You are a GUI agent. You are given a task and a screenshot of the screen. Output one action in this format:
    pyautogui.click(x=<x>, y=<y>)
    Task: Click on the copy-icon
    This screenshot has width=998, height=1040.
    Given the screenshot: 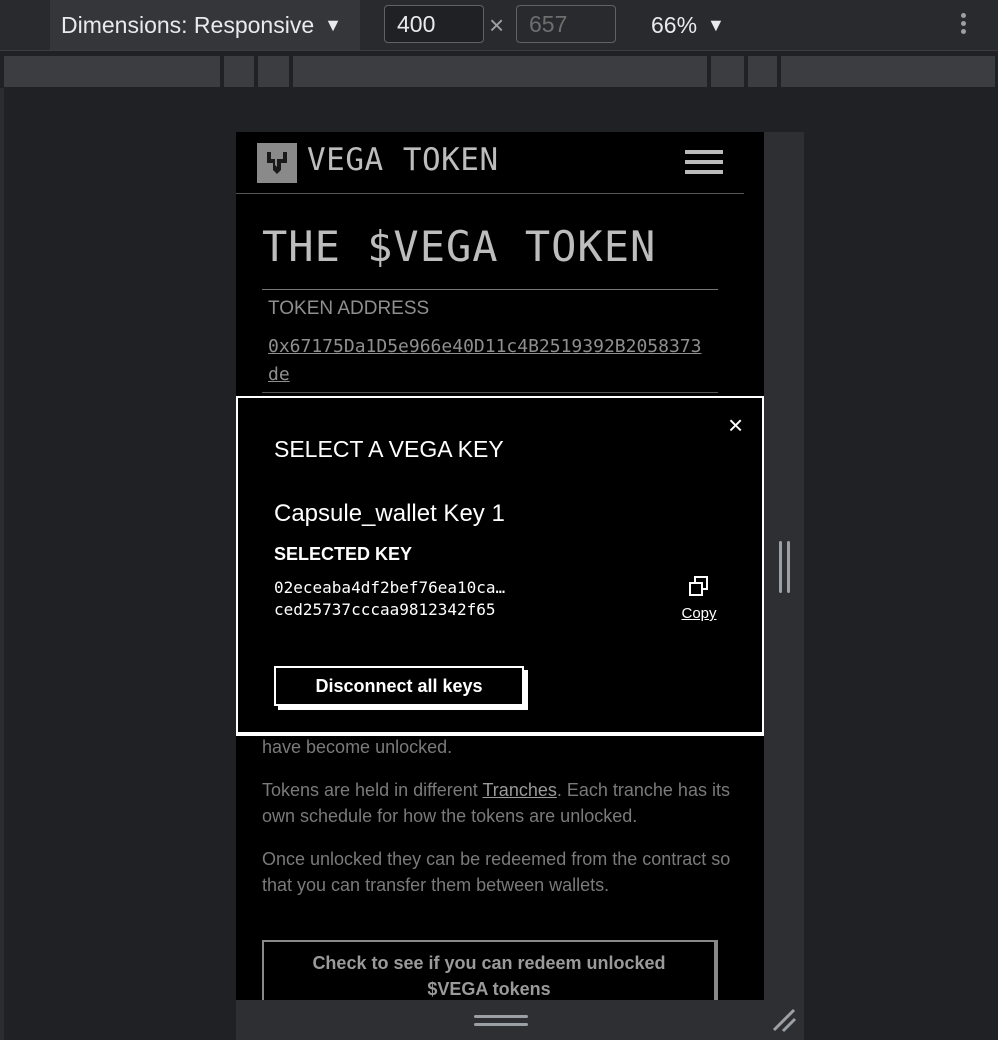 What is the action you would take?
    pyautogui.click(x=698, y=586)
    